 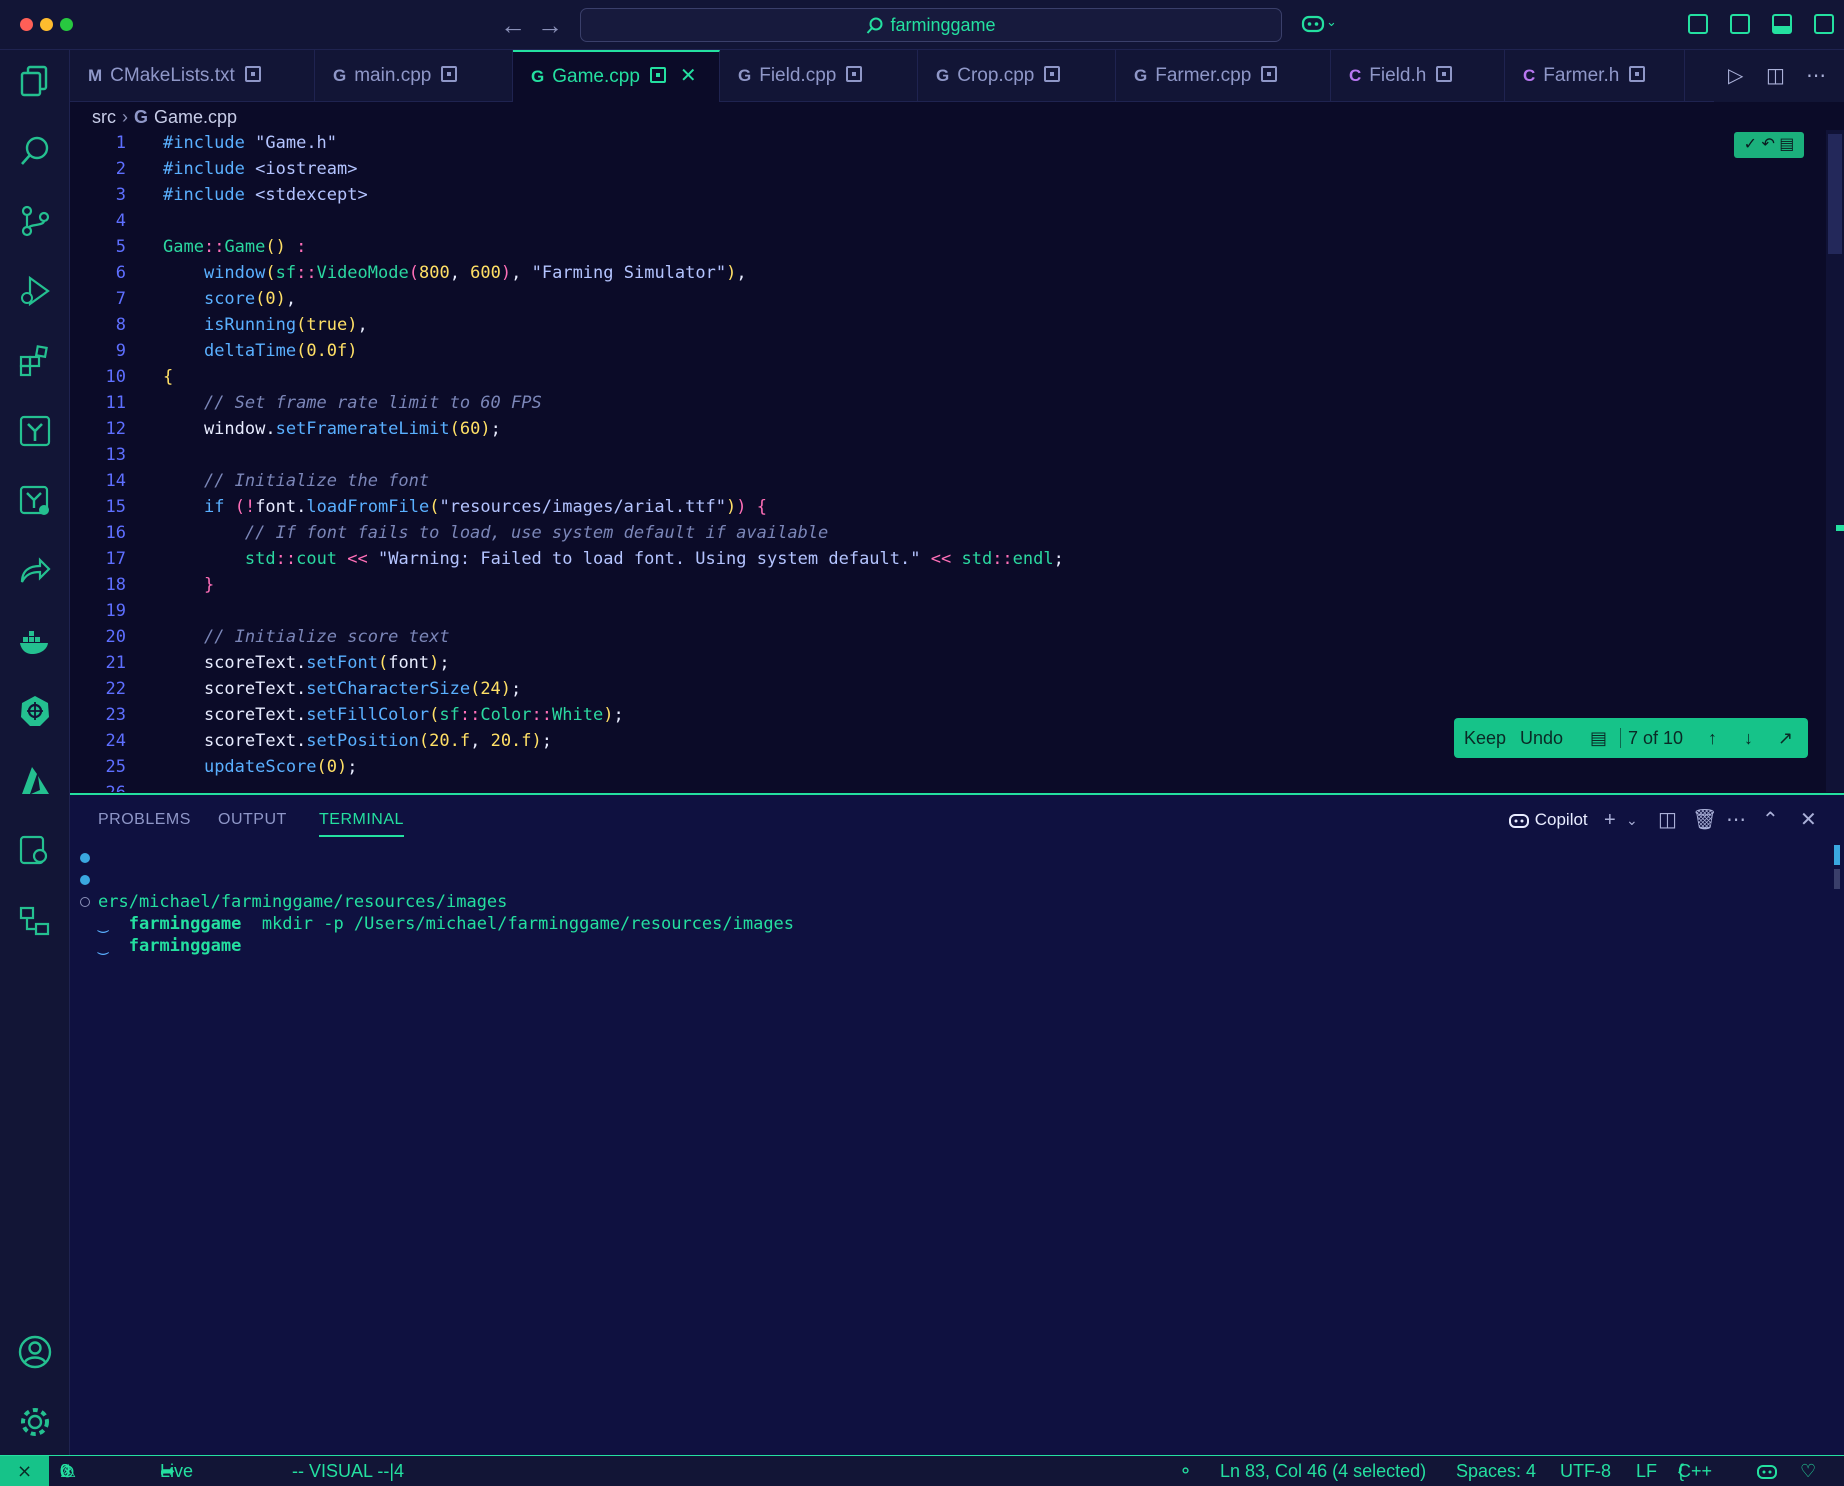 What do you see at coordinates (188, 247) in the screenshot?
I see `code-line: 5 Game::Game() :` at bounding box center [188, 247].